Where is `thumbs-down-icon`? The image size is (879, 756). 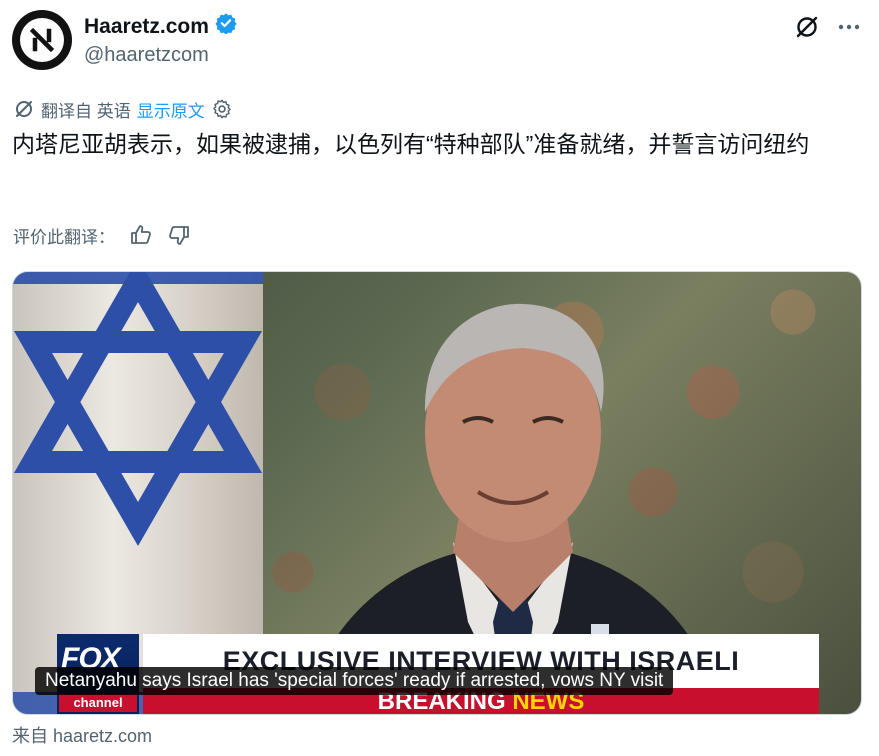 thumbs-down-icon is located at coordinates (179, 235).